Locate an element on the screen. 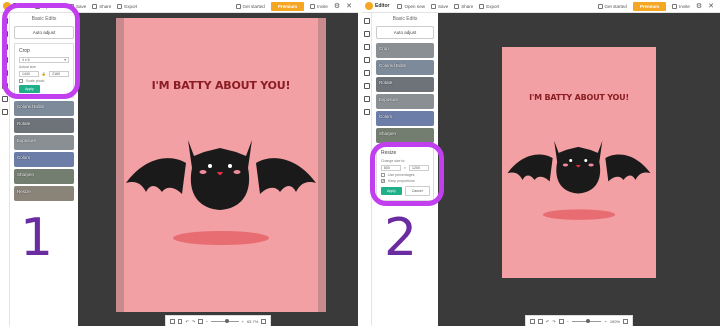 This screenshot has height=326, width=720. auto-adjust-button: Auto adjust is located at coordinates (405, 32).